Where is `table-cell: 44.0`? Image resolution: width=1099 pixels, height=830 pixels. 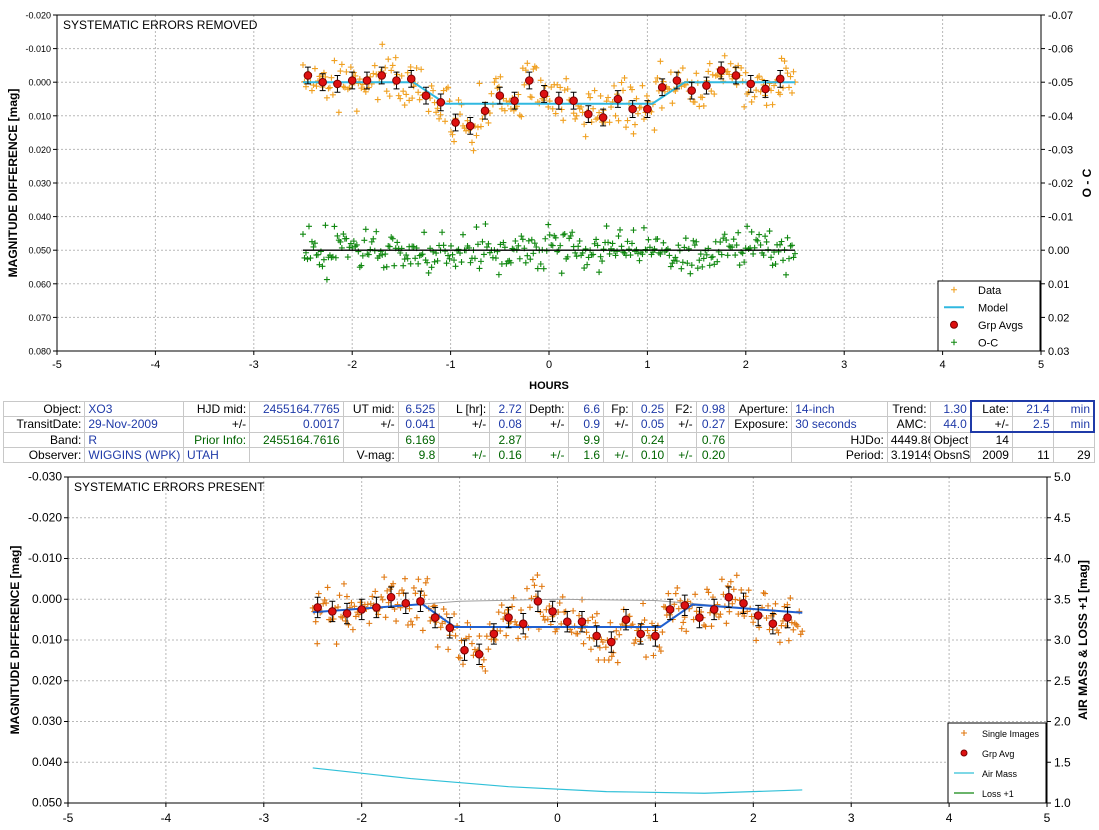 table-cell: 44.0 is located at coordinates (950, 424).